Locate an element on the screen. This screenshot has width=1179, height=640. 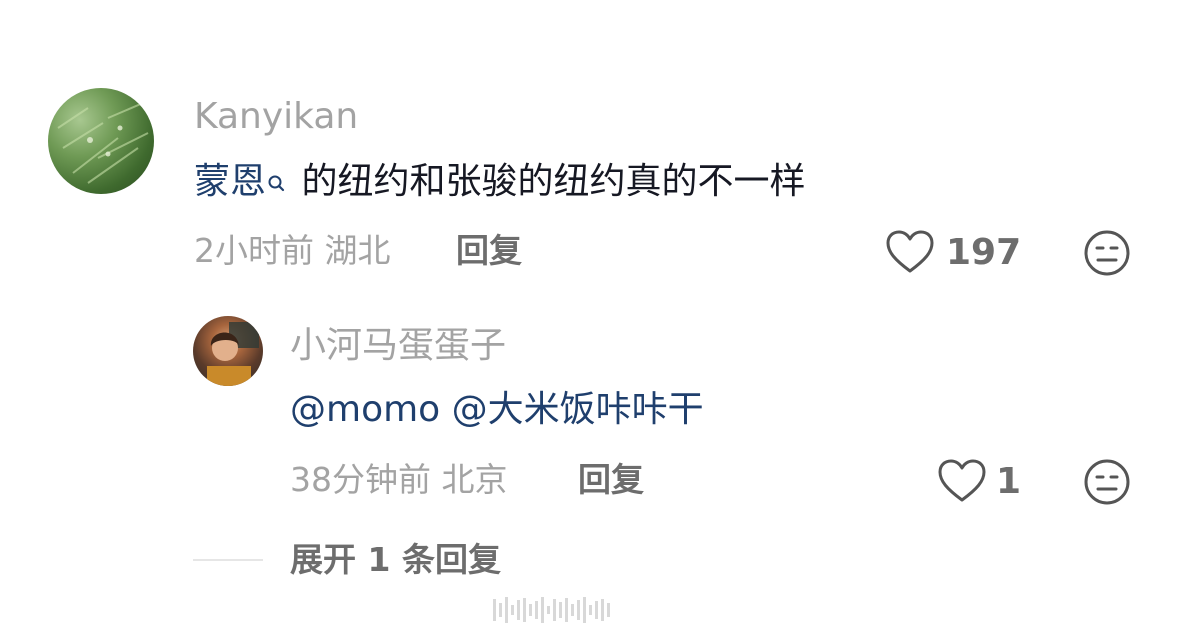
reply-meta: 38分钟前 北京 is located at coordinates (399, 480).